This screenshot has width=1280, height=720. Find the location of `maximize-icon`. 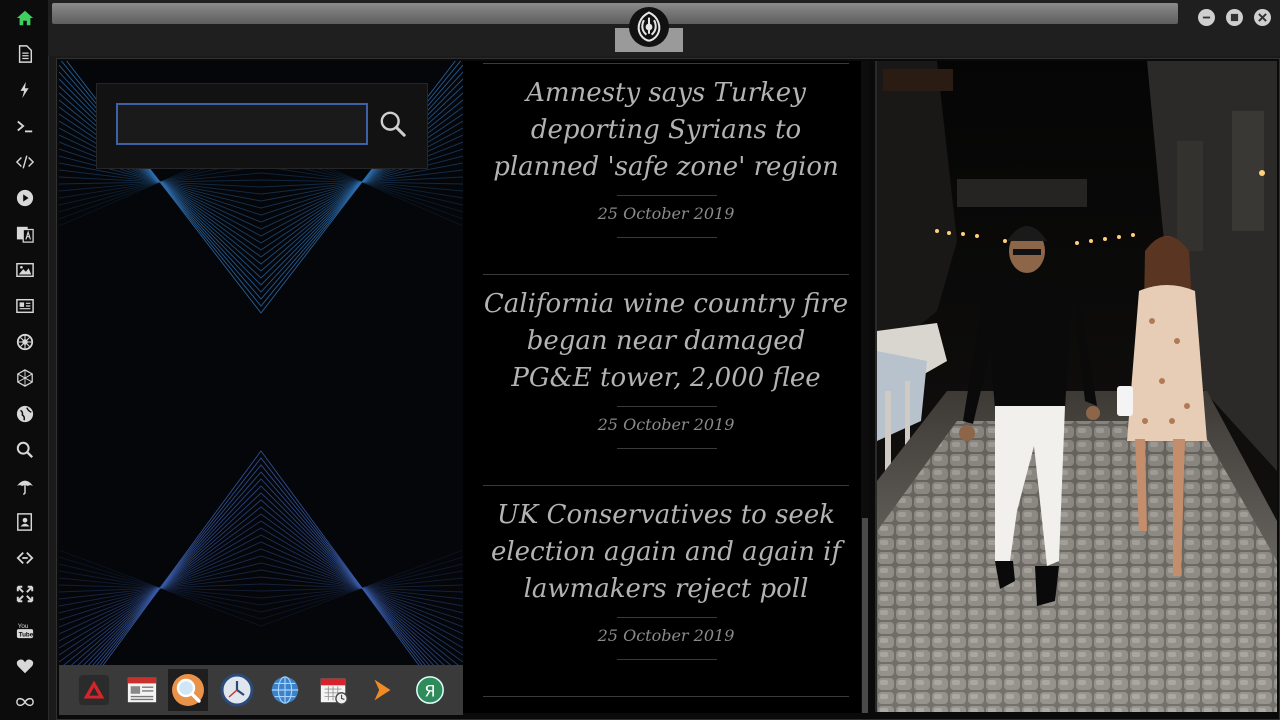

maximize-icon is located at coordinates (1234, 17).